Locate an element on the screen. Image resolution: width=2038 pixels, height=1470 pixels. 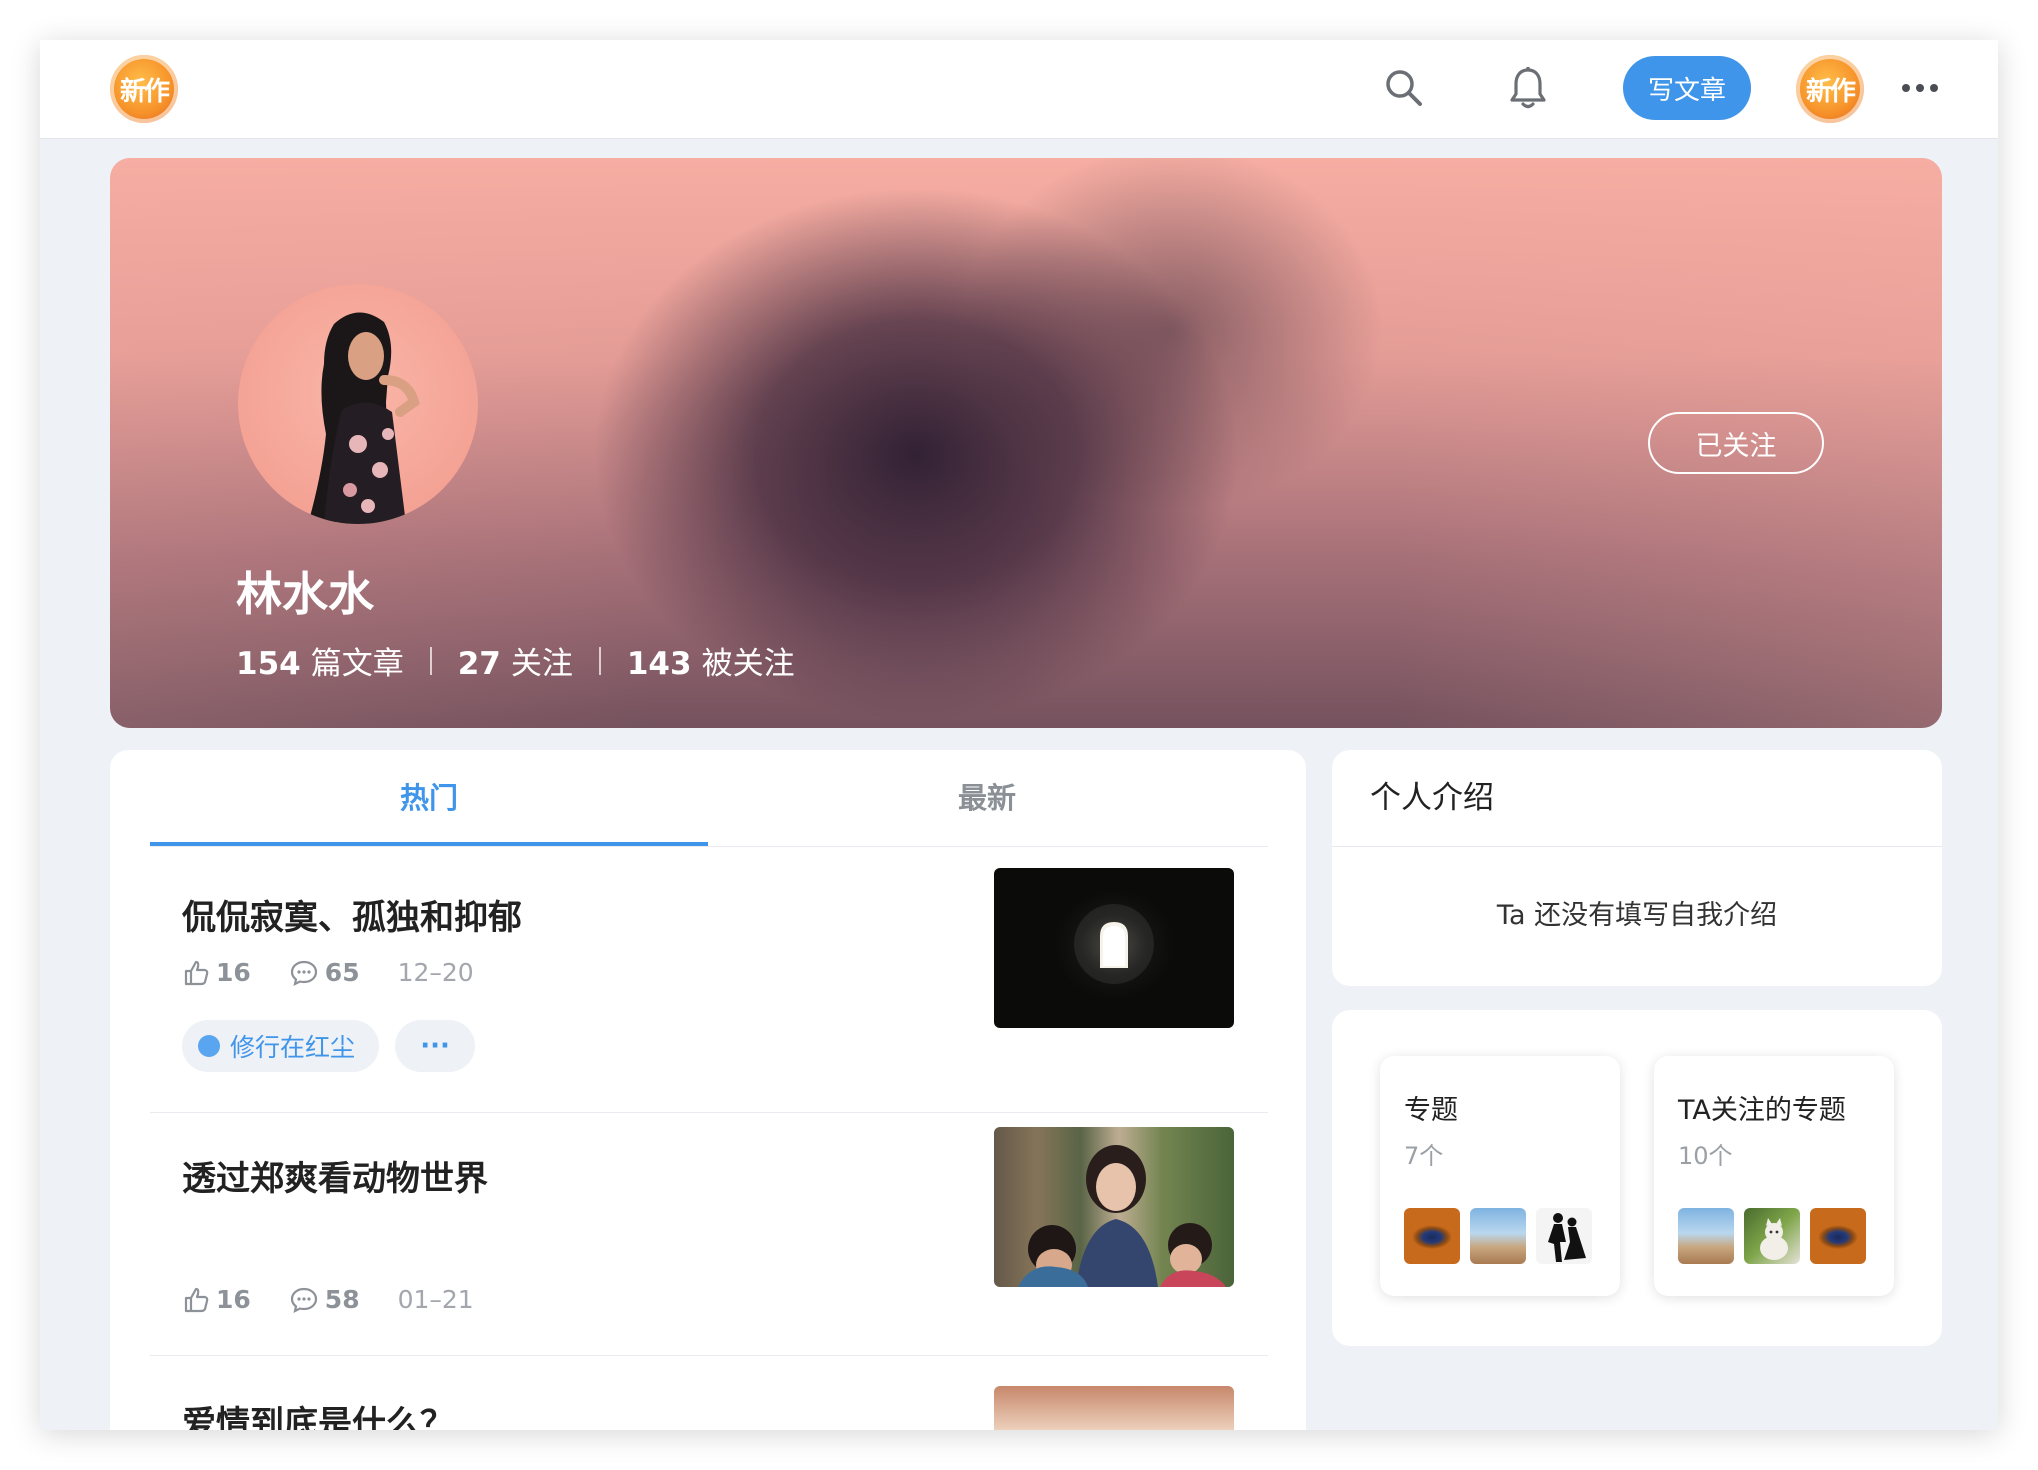
stat-followers: 143 被关注 is located at coordinates (711, 660).